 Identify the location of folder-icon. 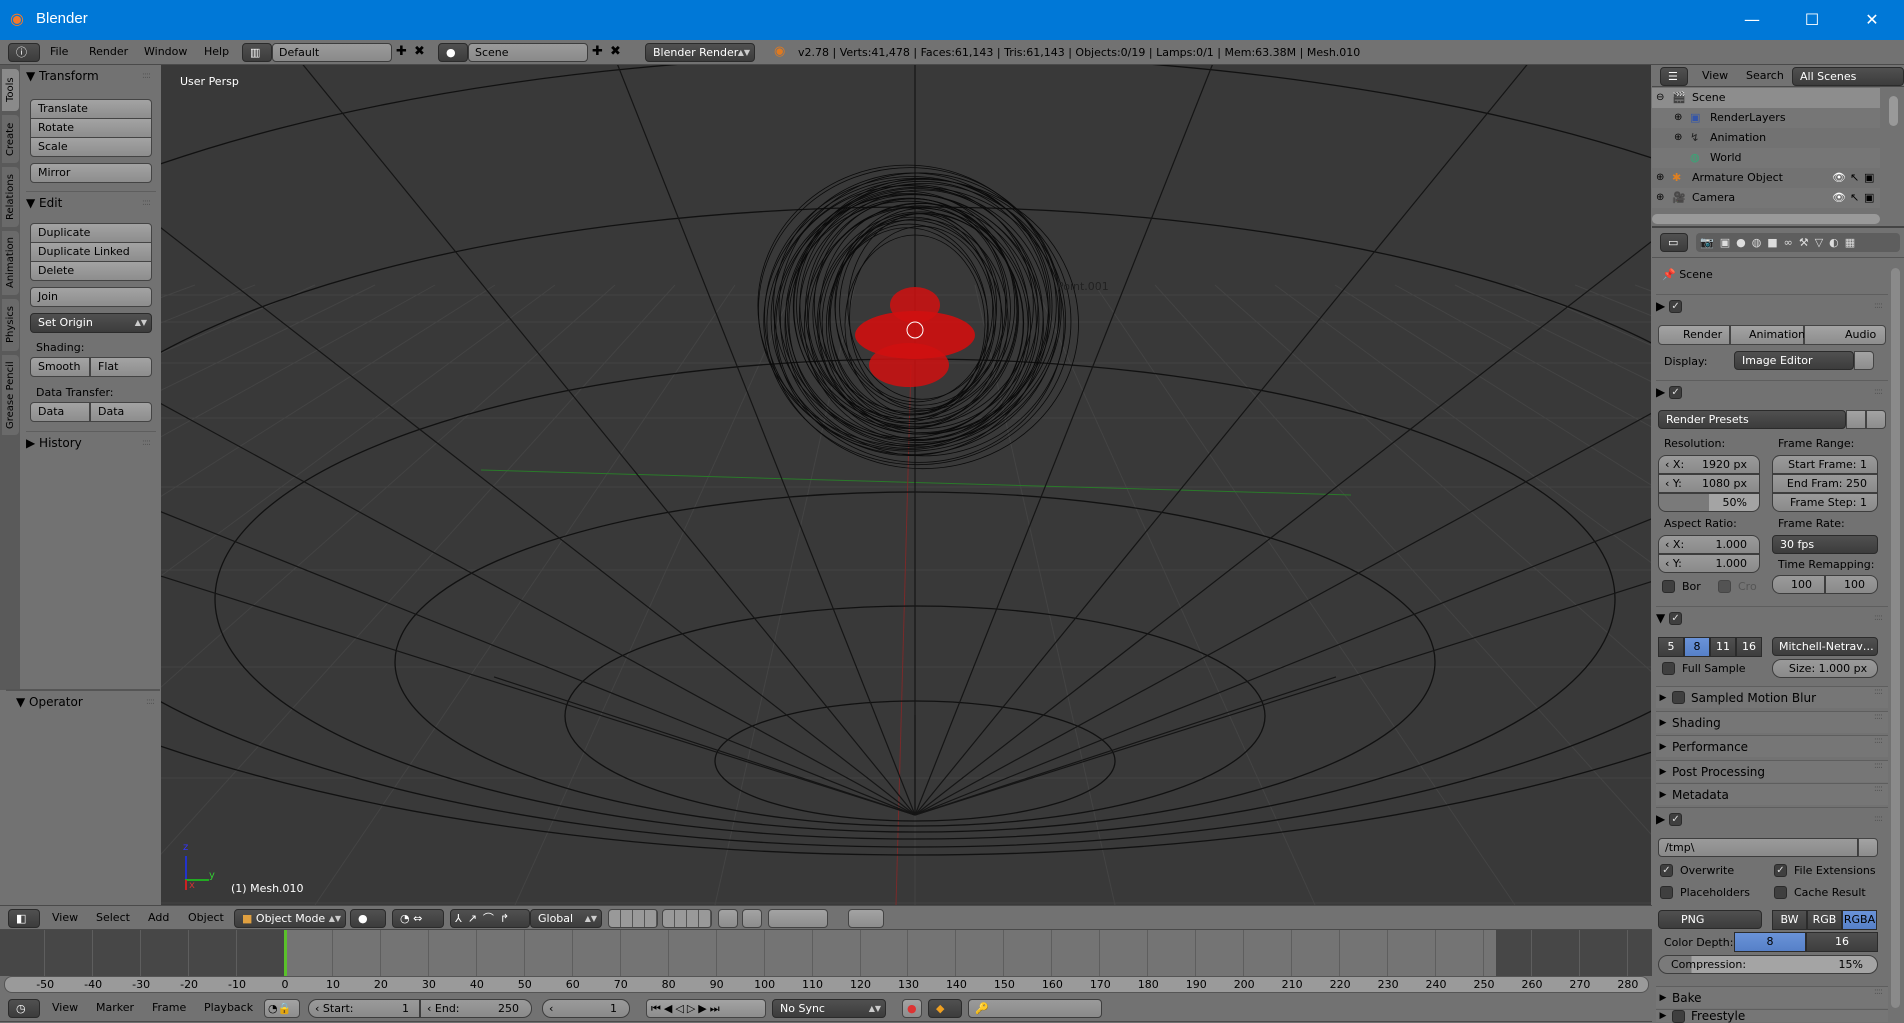
(1868, 847).